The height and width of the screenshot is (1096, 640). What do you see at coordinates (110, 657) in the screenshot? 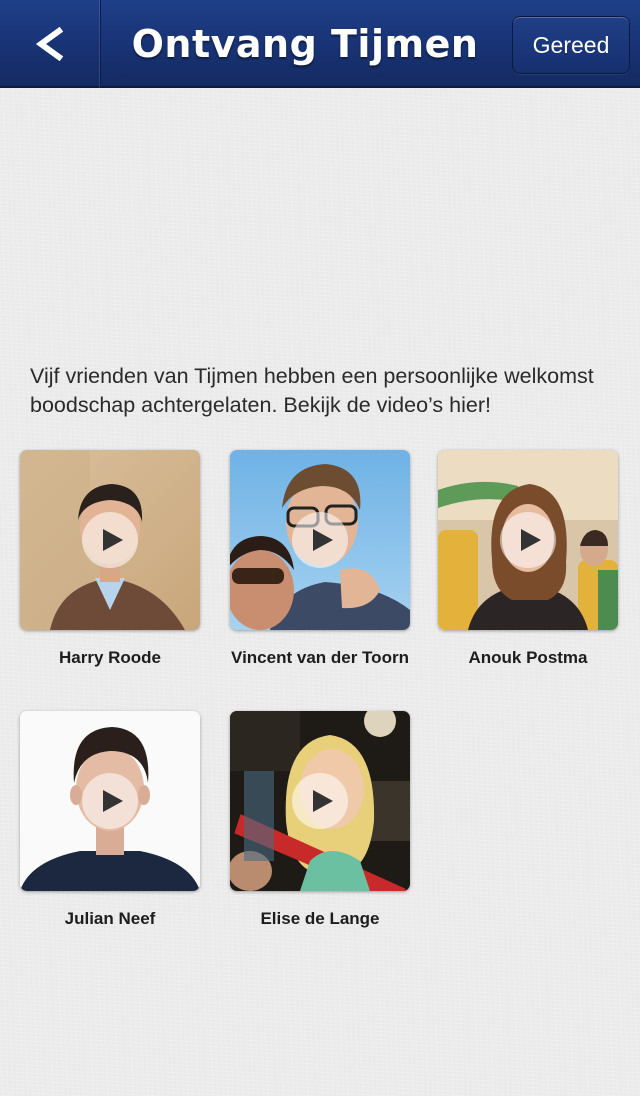
I see `video-name: Harry Roode` at bounding box center [110, 657].